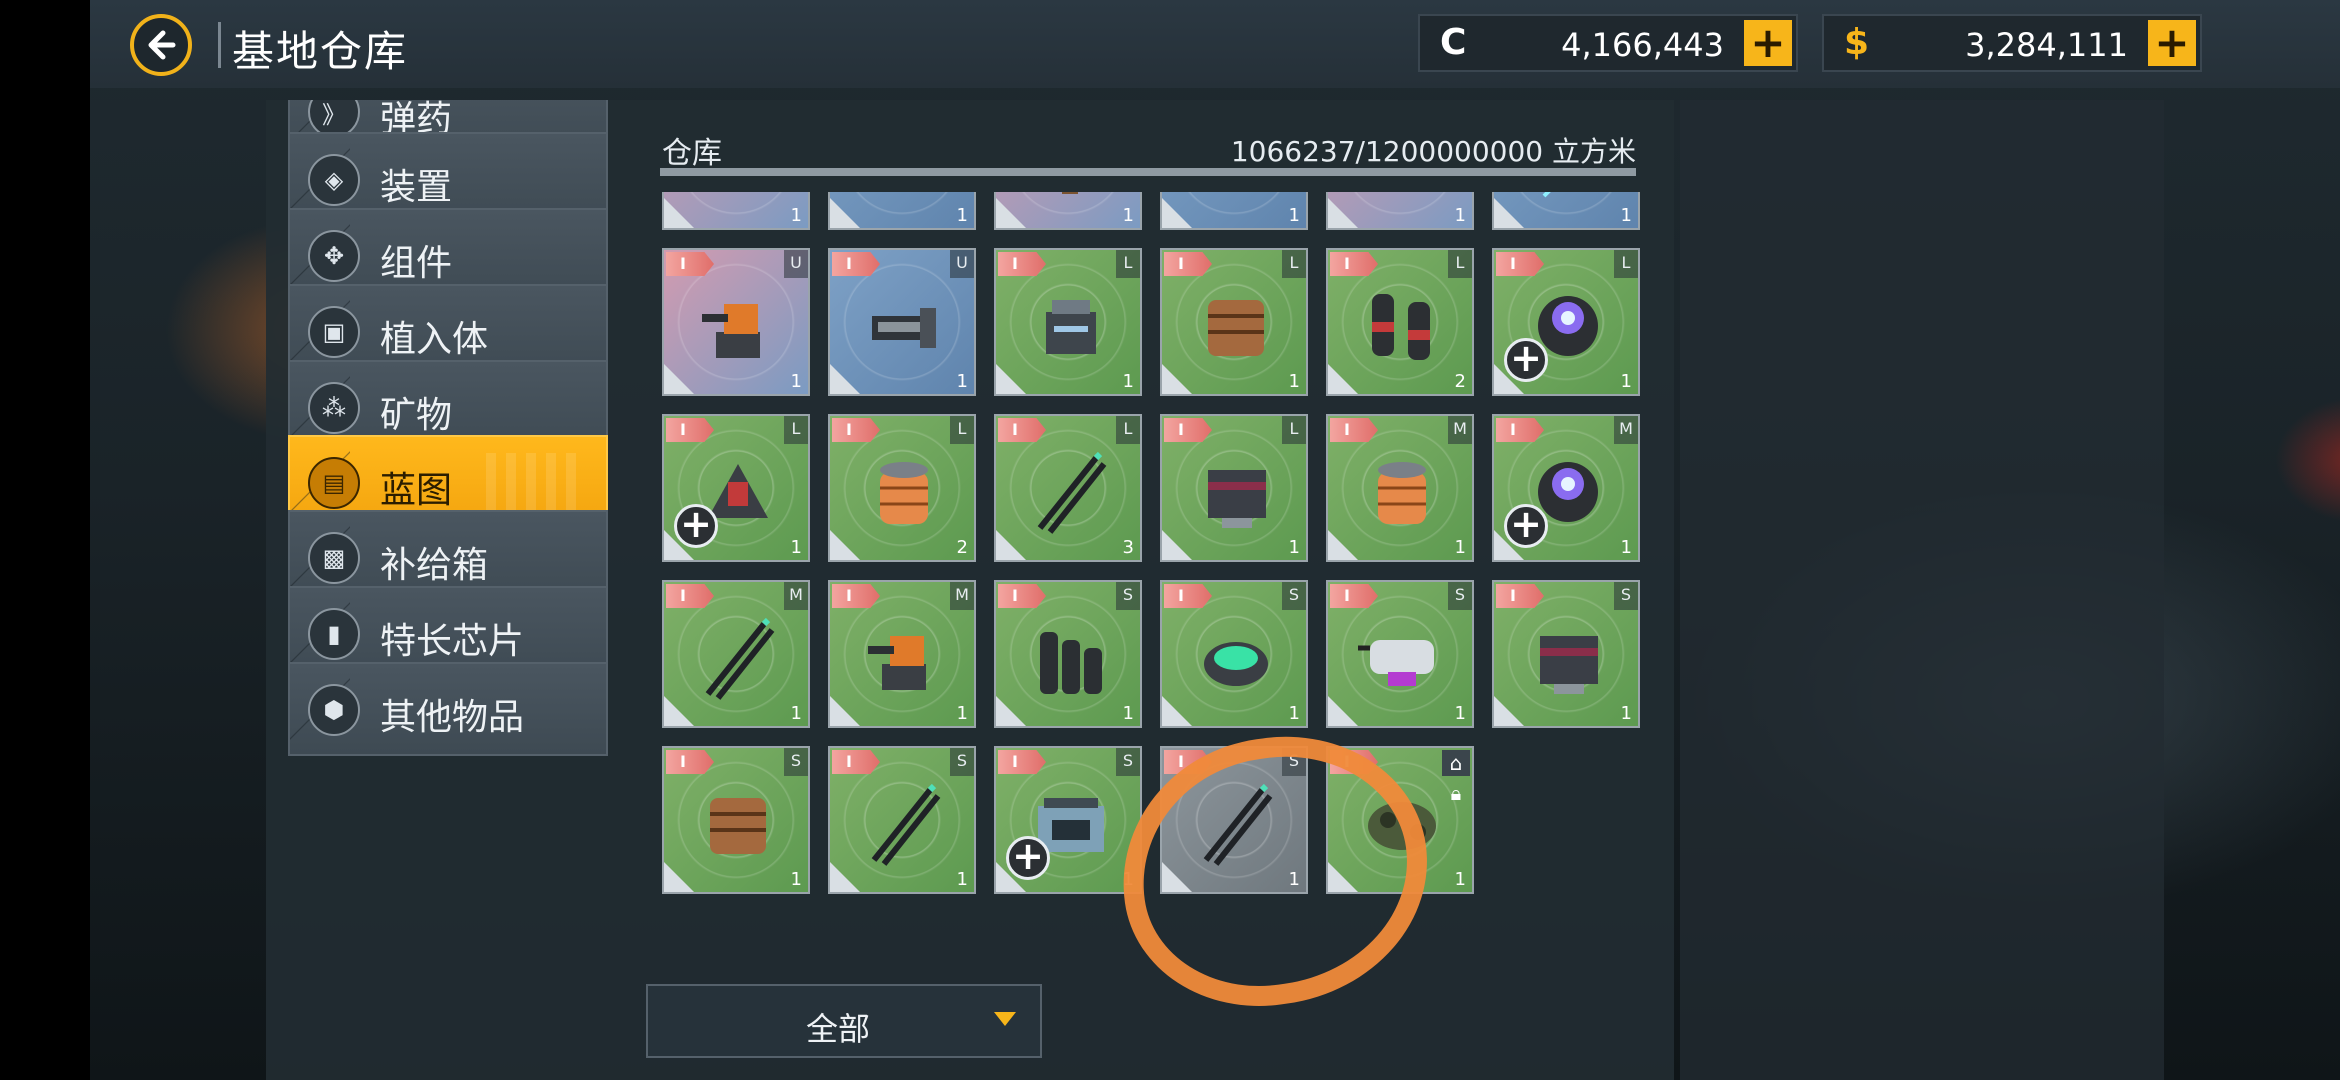 Image resolution: width=2340 pixels, height=1080 pixels. Describe the element at coordinates (434, 565) in the screenshot. I see `sidebar-item-label: 补给箱` at that location.